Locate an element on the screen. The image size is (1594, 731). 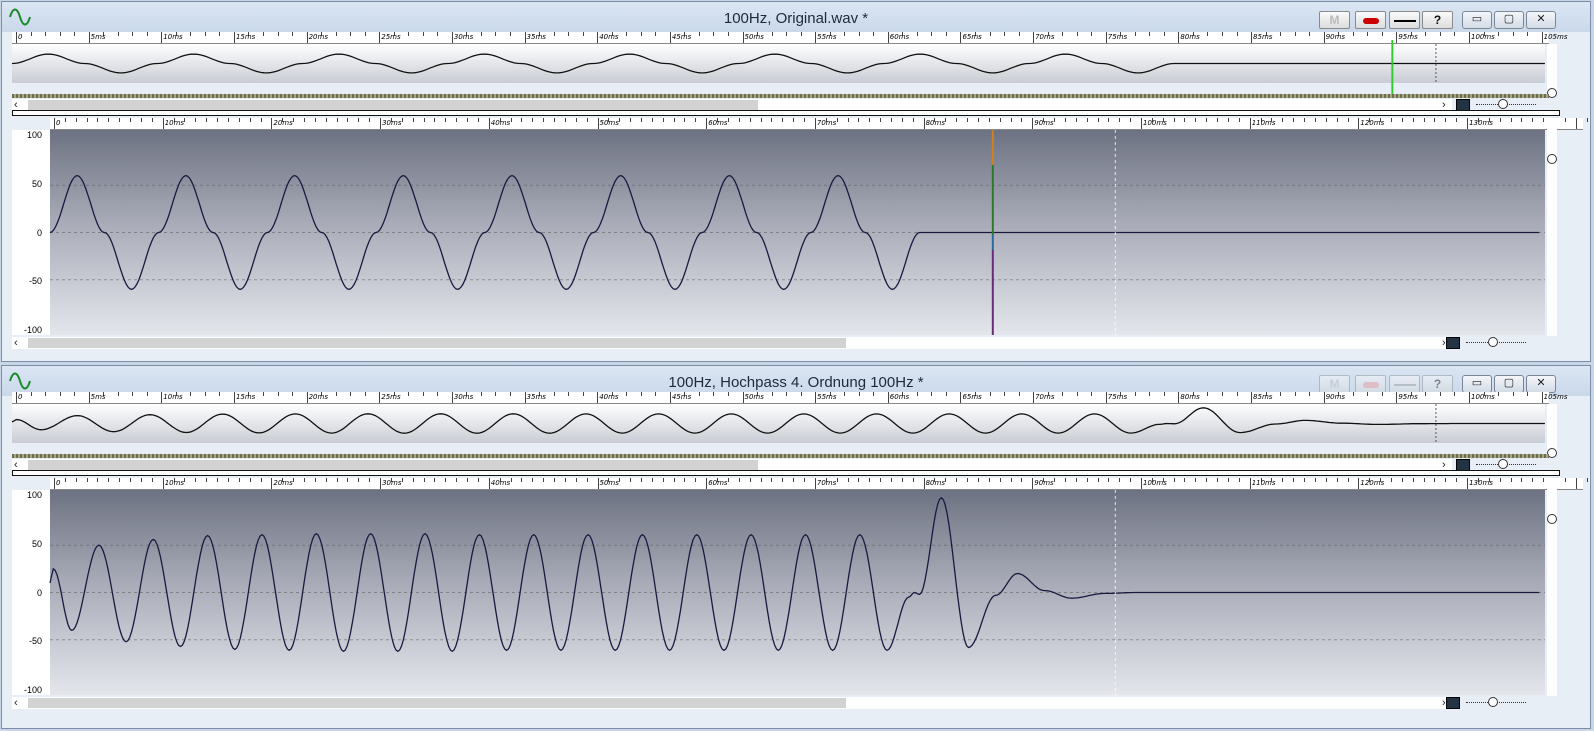
record-icon is located at coordinates (1370, 20).